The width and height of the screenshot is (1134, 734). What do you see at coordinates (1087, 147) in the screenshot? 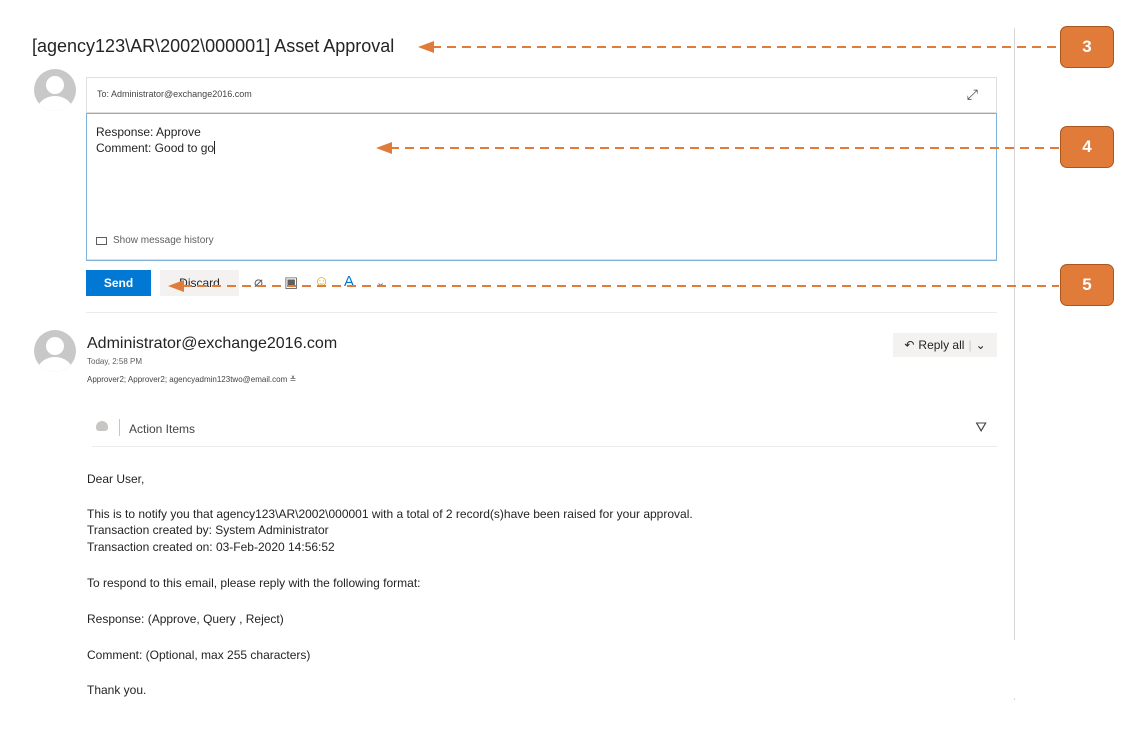
I see `annotation-badge-4: 4` at bounding box center [1087, 147].